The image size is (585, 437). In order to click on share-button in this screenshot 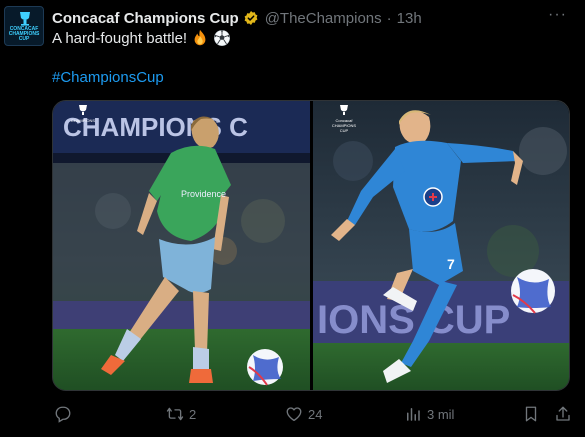, I will do `click(563, 414)`.